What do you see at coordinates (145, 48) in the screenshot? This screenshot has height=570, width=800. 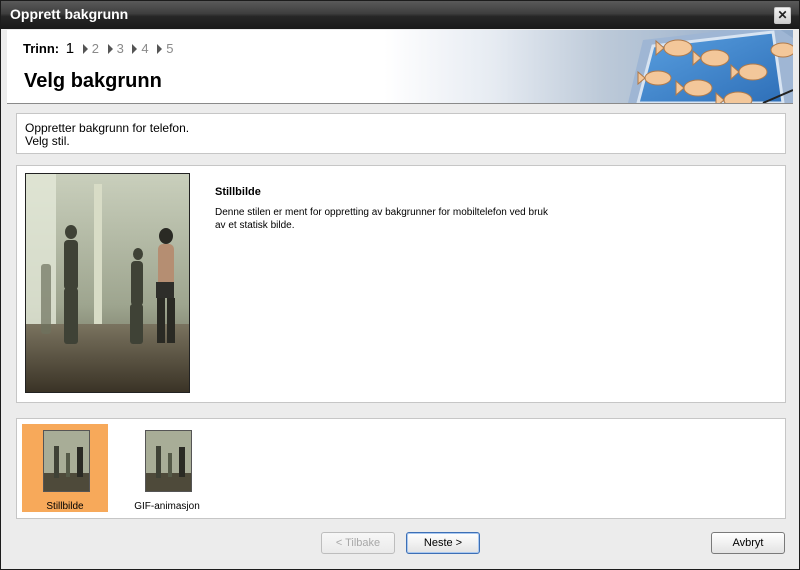 I see `step-4: 4` at bounding box center [145, 48].